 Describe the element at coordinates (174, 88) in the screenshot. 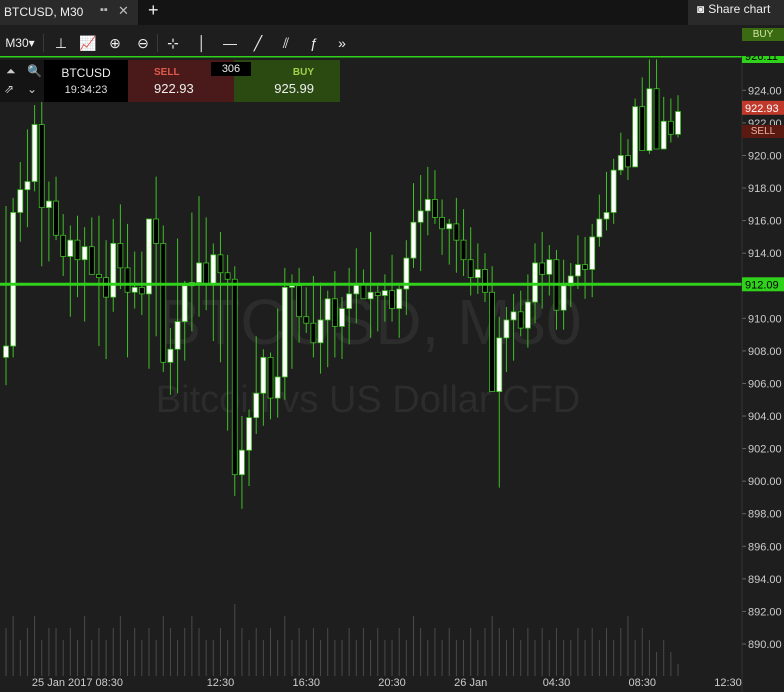

I see `sell-price: 922.93` at that location.